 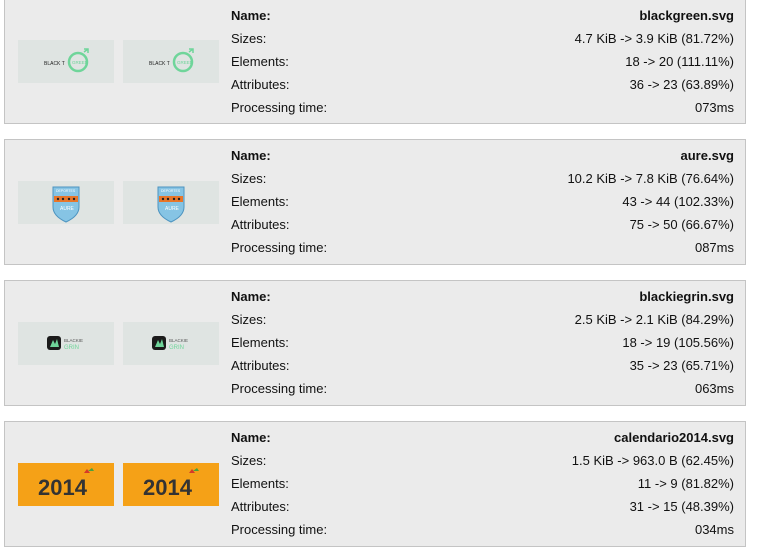 I want to click on optimized-preview: DEPORTES AURE, so click(x=171, y=202).